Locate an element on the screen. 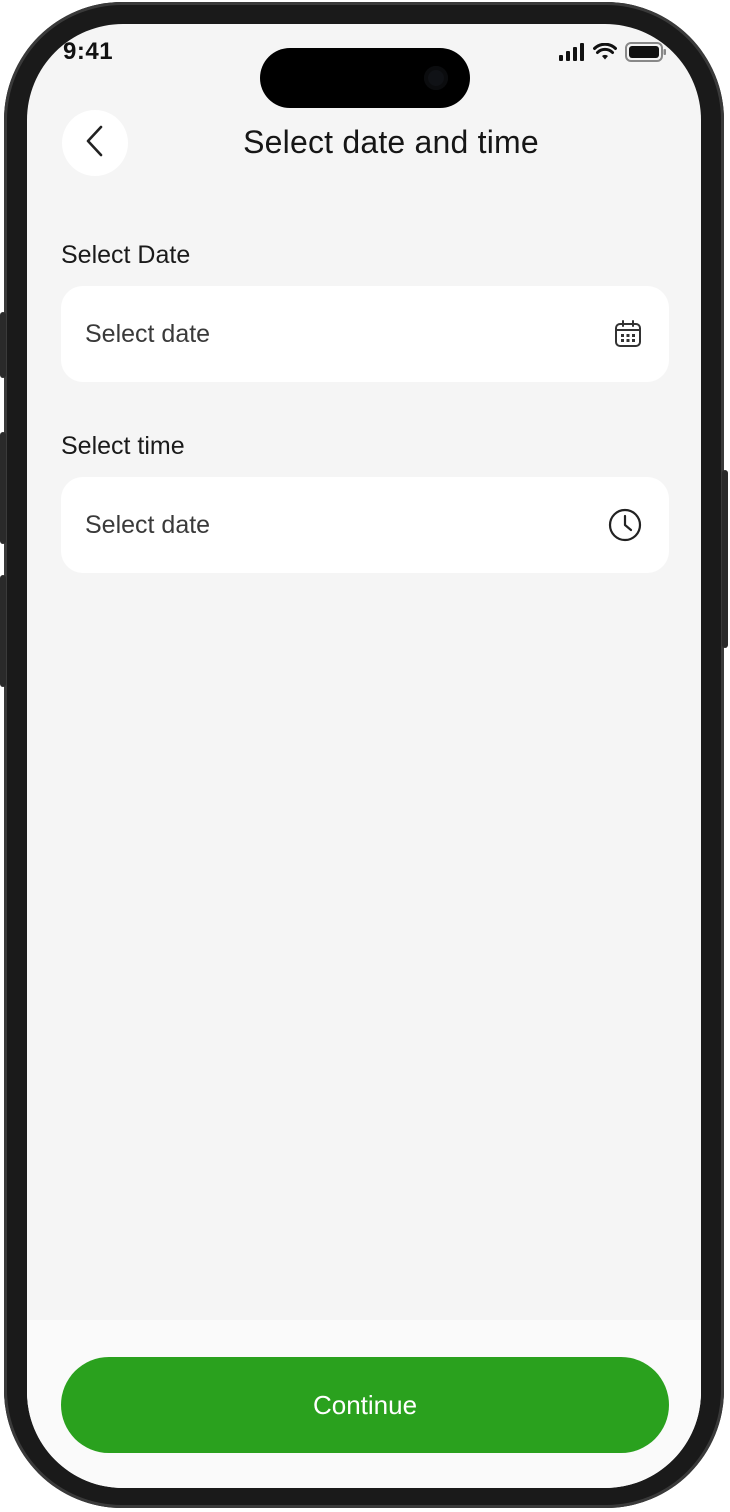  calendar-icon is located at coordinates (628, 334).